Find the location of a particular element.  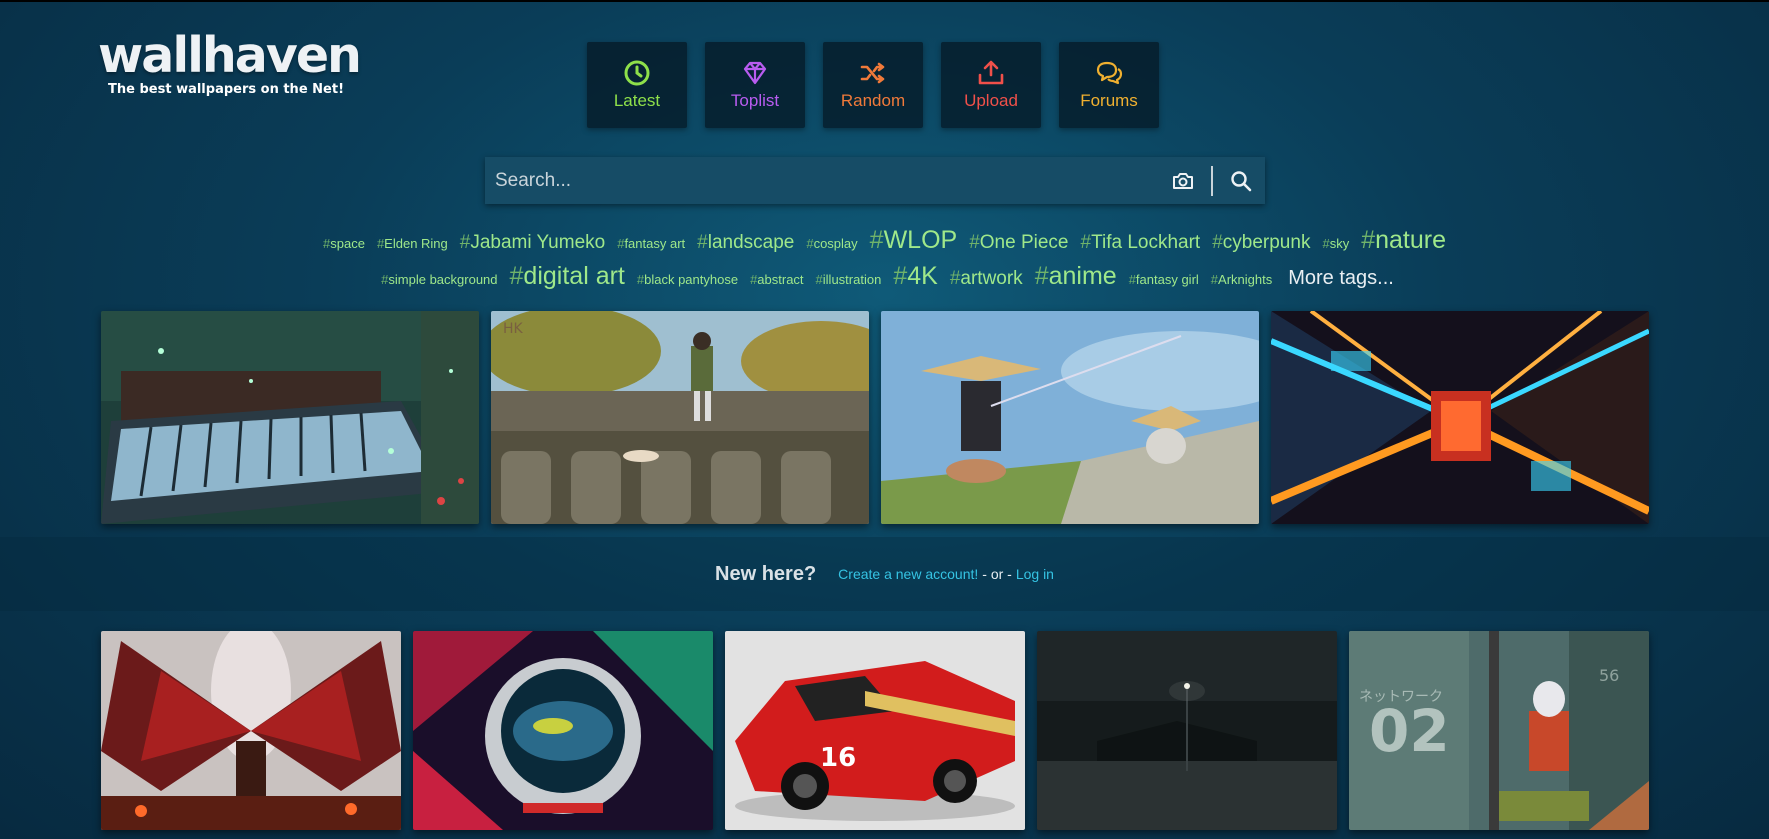

tag-label: anime is located at coordinates (1082, 276).